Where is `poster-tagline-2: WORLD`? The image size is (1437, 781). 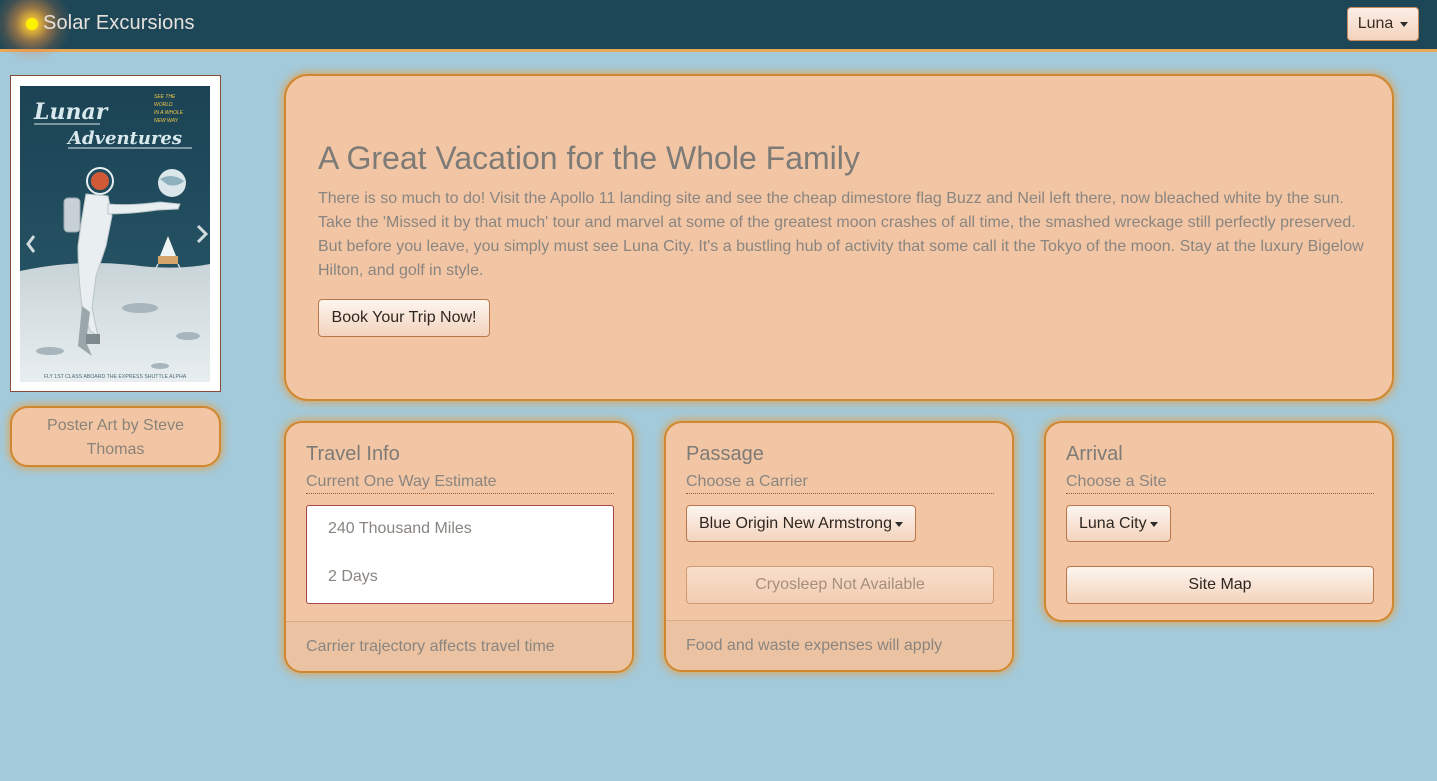
poster-tagline-2: WORLD is located at coordinates (163, 105).